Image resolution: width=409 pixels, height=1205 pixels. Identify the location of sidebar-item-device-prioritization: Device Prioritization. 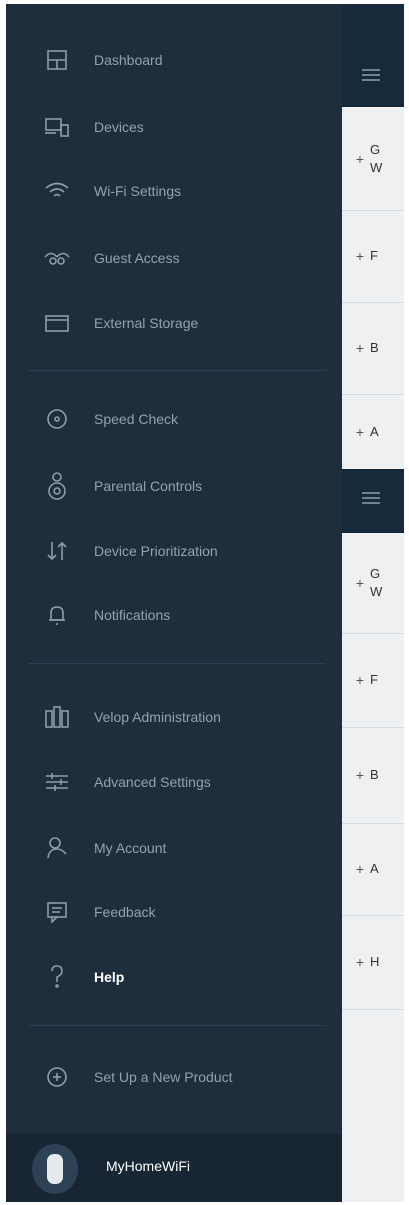
(174, 551).